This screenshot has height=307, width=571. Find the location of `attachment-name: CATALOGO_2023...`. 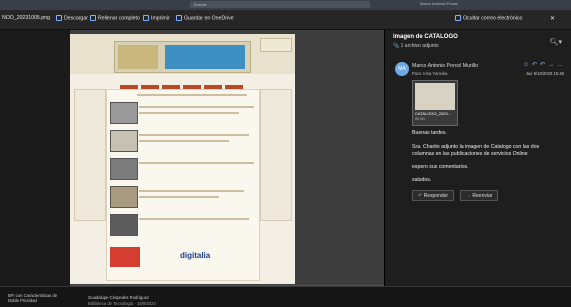

attachment-name: CATALOGO_2023... is located at coordinates (433, 113).